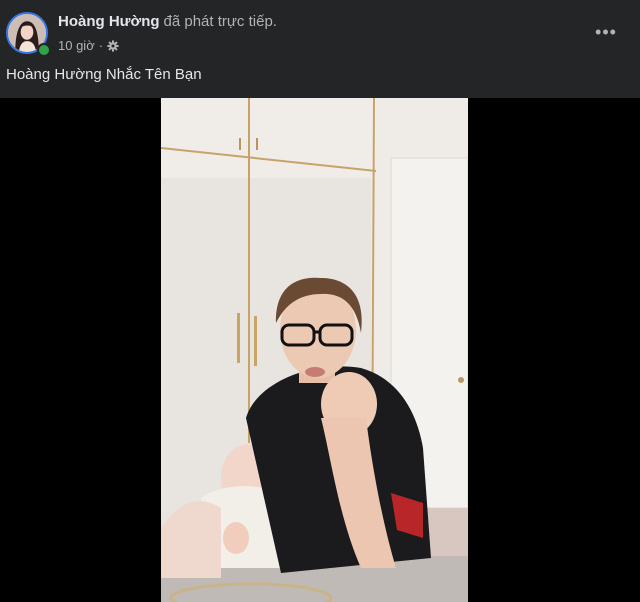 The width and height of the screenshot is (640, 602). What do you see at coordinates (606, 32) in the screenshot?
I see `more-options-icon: •••` at bounding box center [606, 32].